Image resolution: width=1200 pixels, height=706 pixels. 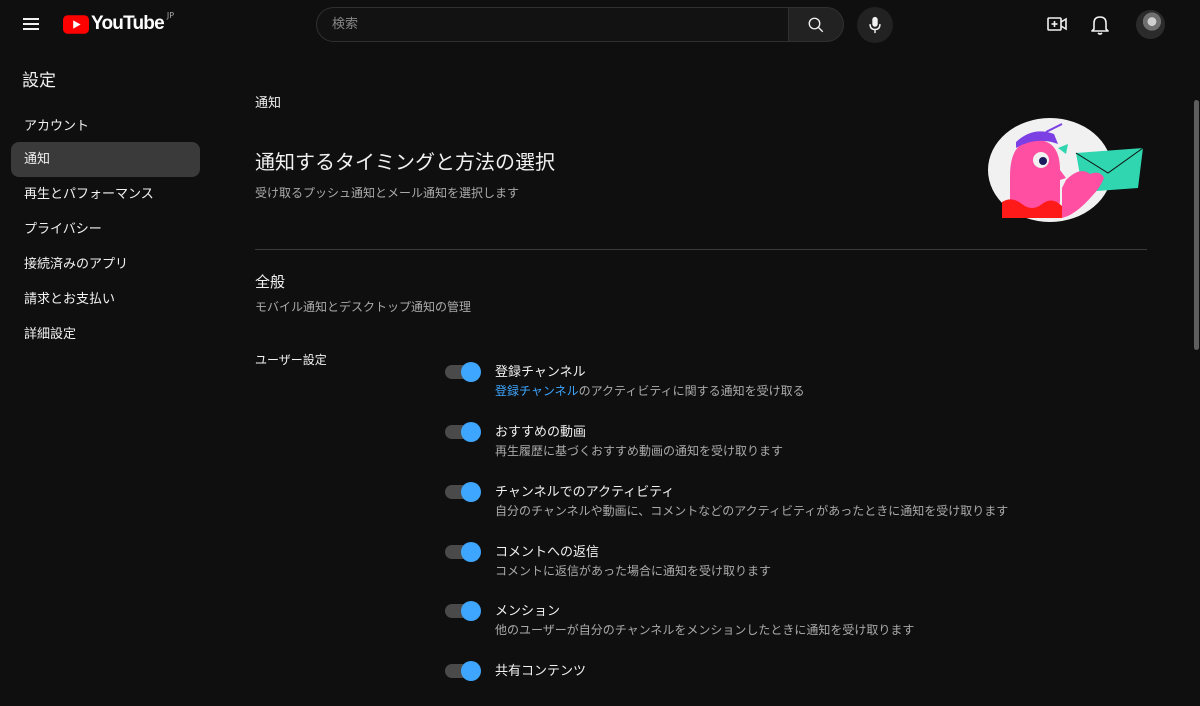 I want to click on user-settings-label: ユーザー設定, so click(x=291, y=360).